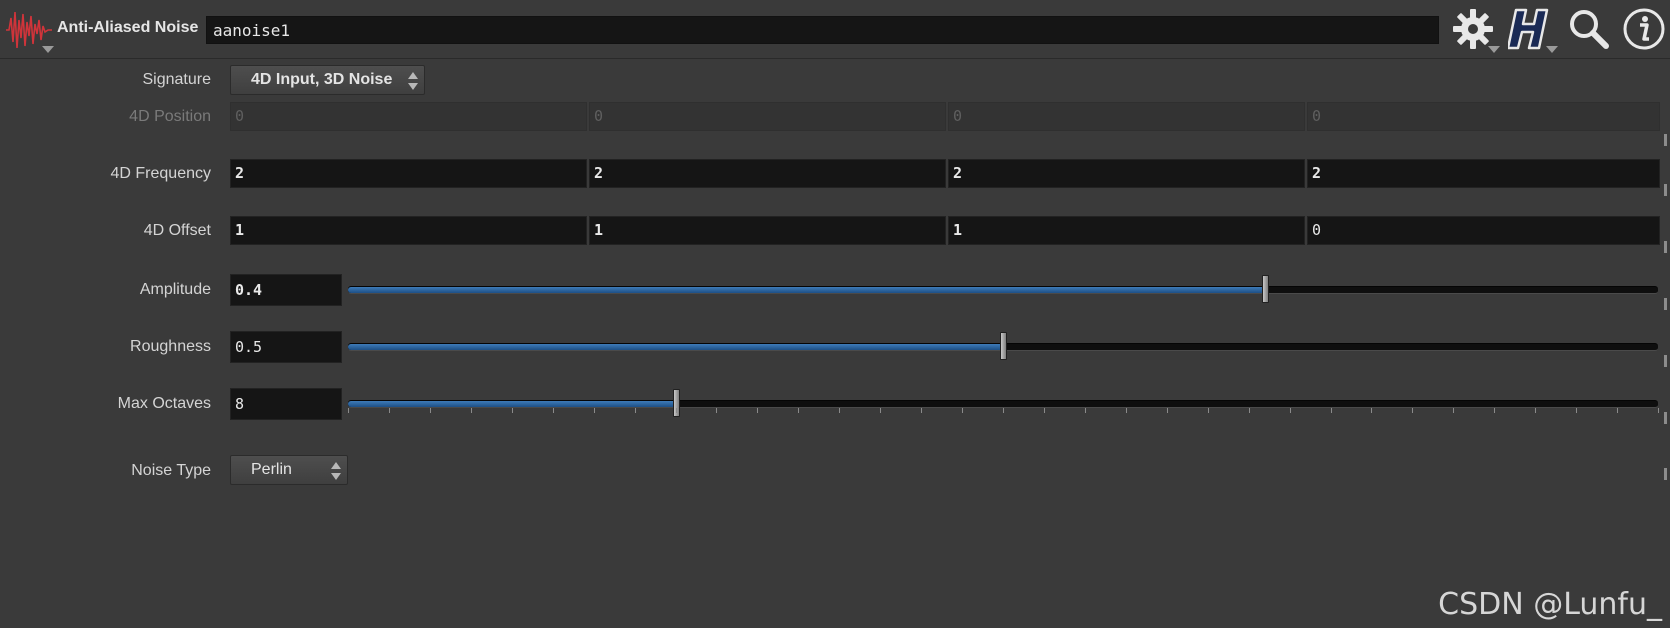 The image size is (1670, 628). I want to click on offset-label: 4D Offset, so click(177, 230).